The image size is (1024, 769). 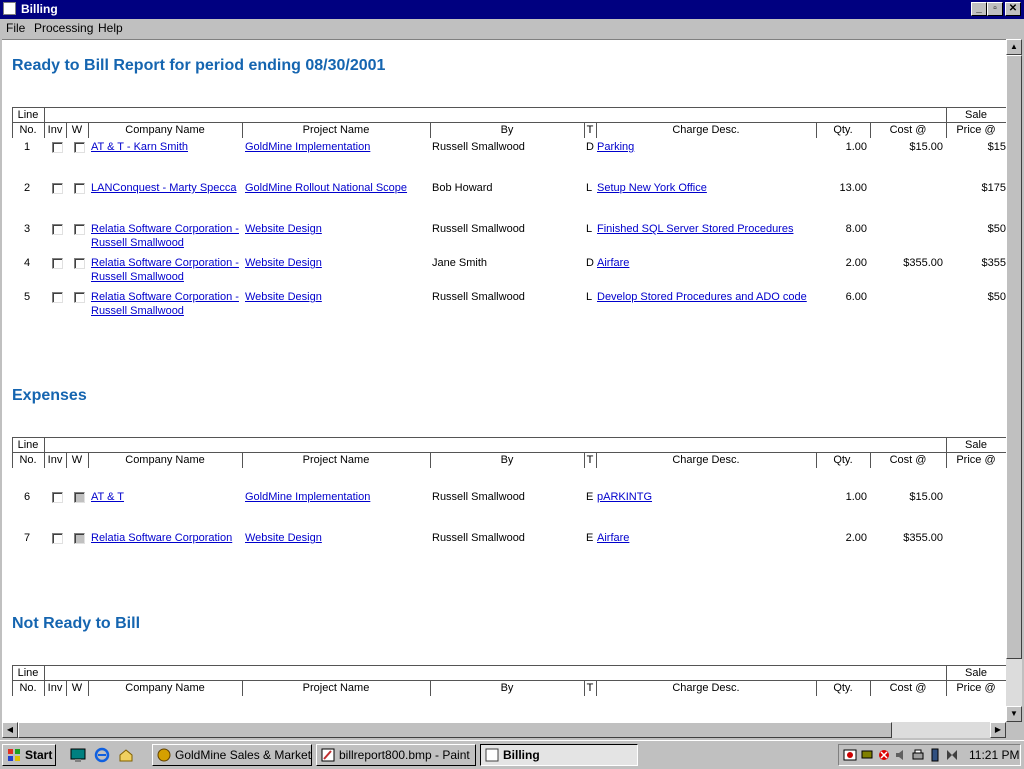 I want to click on company-link: AT & T - Karn Smith, so click(x=139, y=147).